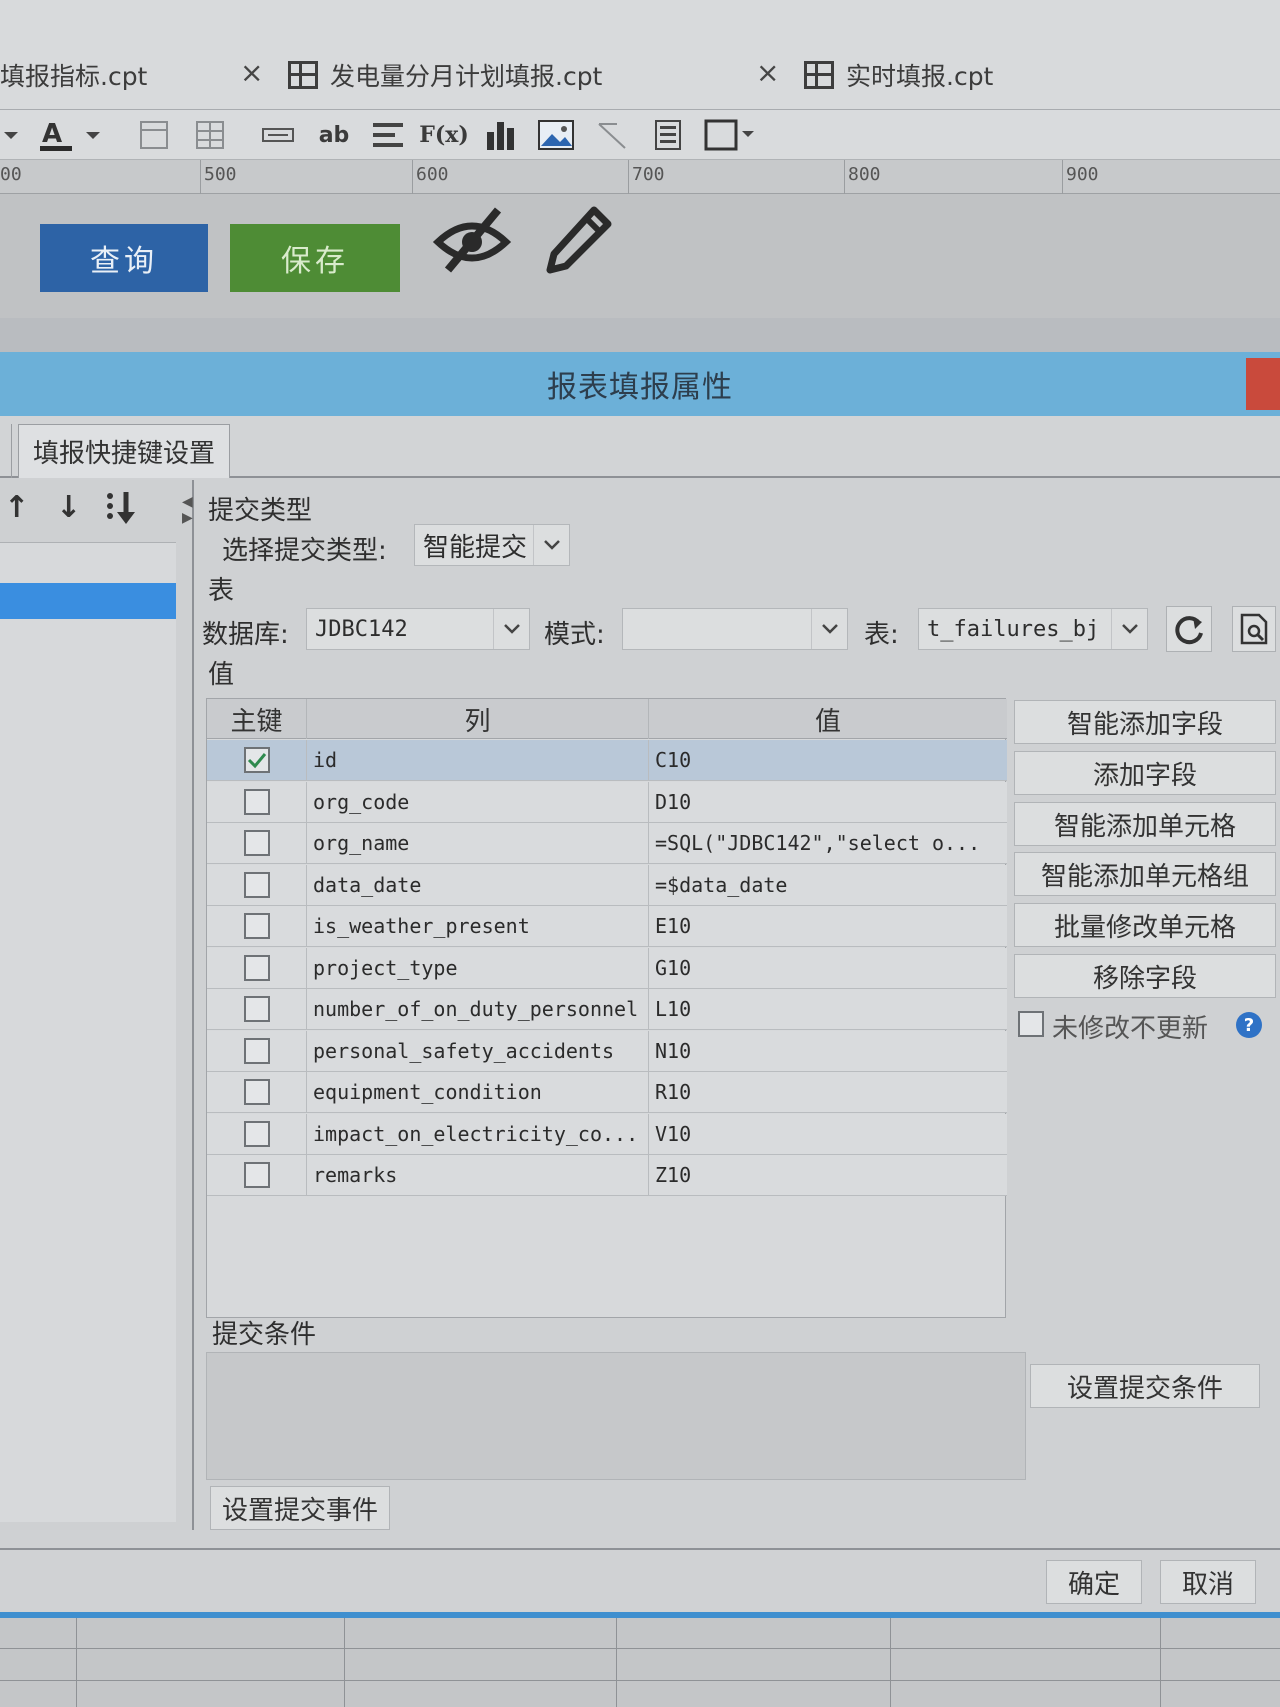 This screenshot has height=1707, width=1280. What do you see at coordinates (828, 926) in the screenshot?
I see `value-cell: E10` at bounding box center [828, 926].